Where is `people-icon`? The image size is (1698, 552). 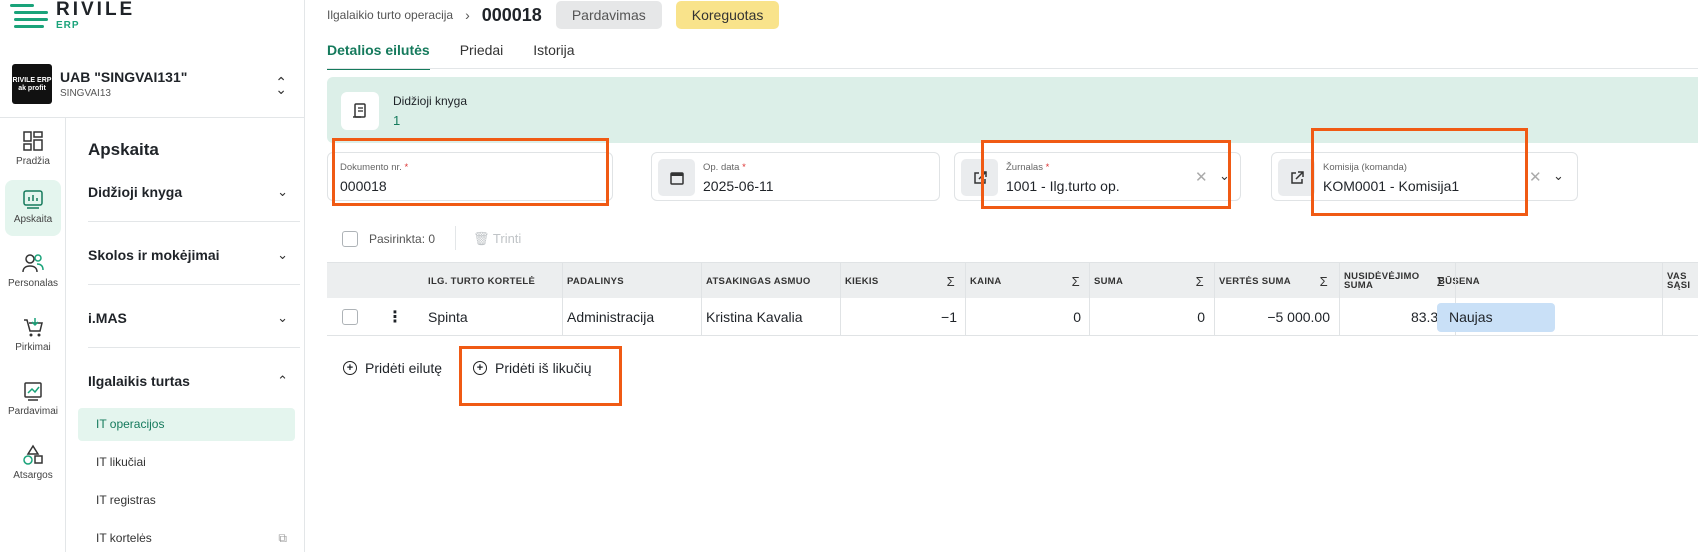 people-icon is located at coordinates (33, 263).